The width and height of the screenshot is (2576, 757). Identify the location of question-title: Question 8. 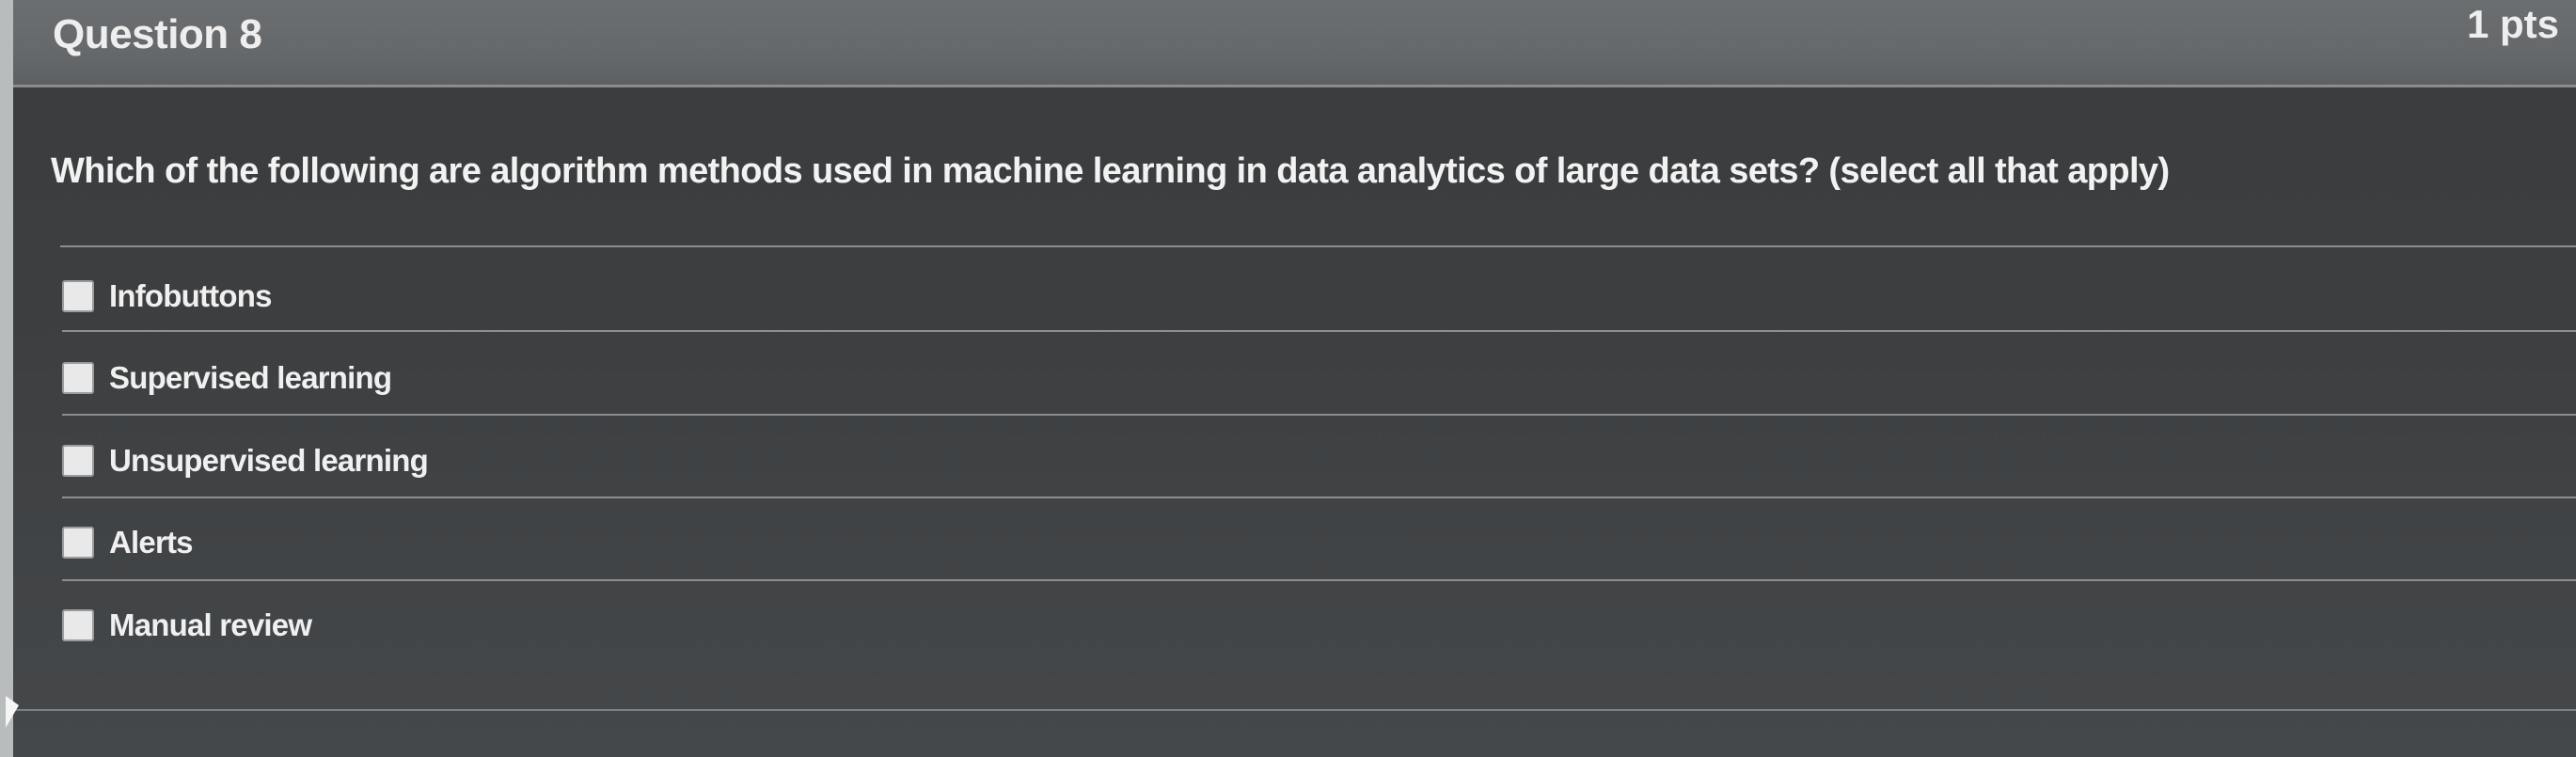
(157, 34).